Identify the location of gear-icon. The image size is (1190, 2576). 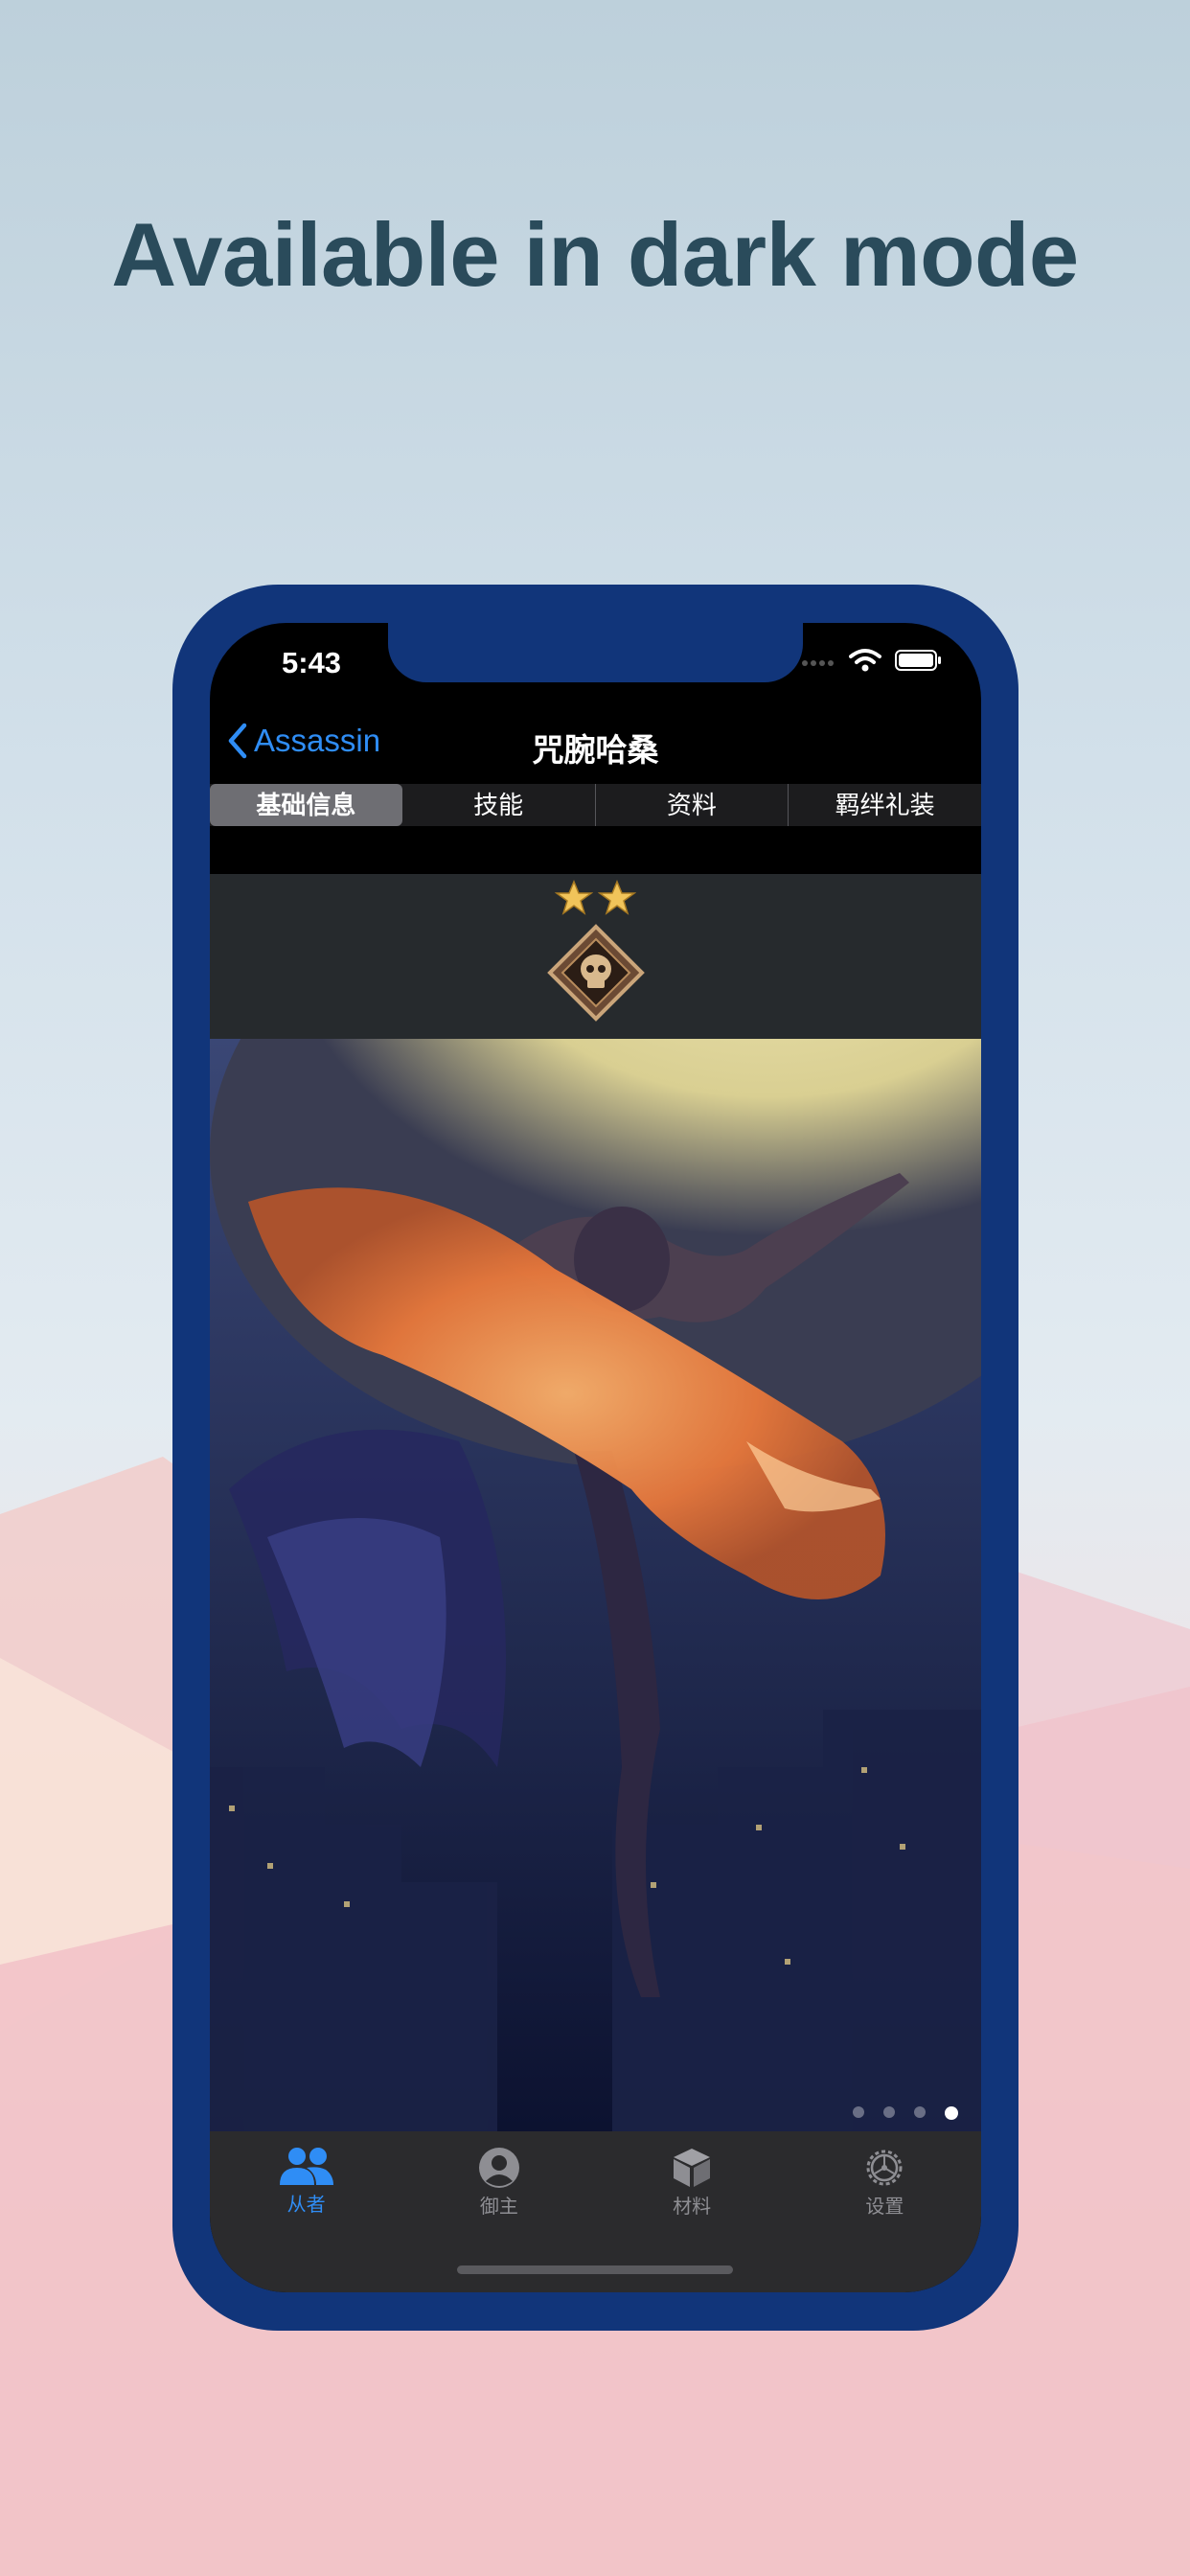
(885, 2168).